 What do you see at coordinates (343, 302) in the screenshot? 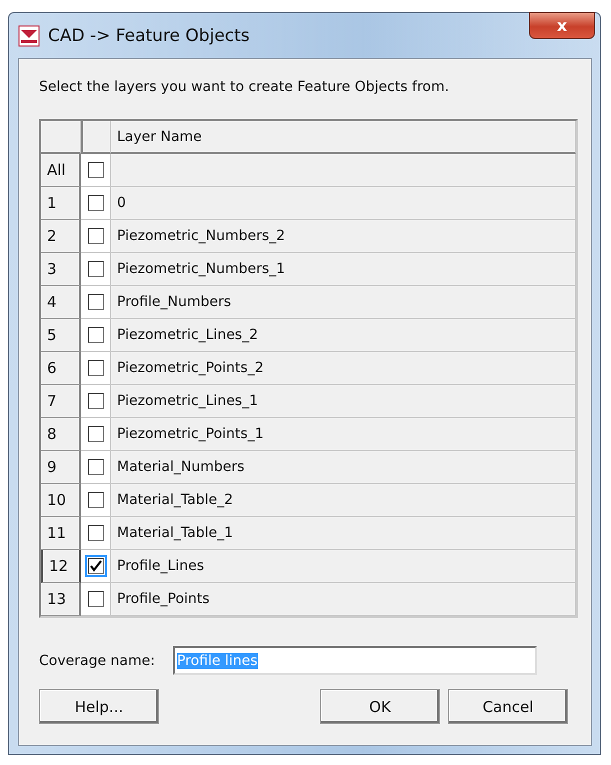
I see `table-cell: Profile_Numbers` at bounding box center [343, 302].